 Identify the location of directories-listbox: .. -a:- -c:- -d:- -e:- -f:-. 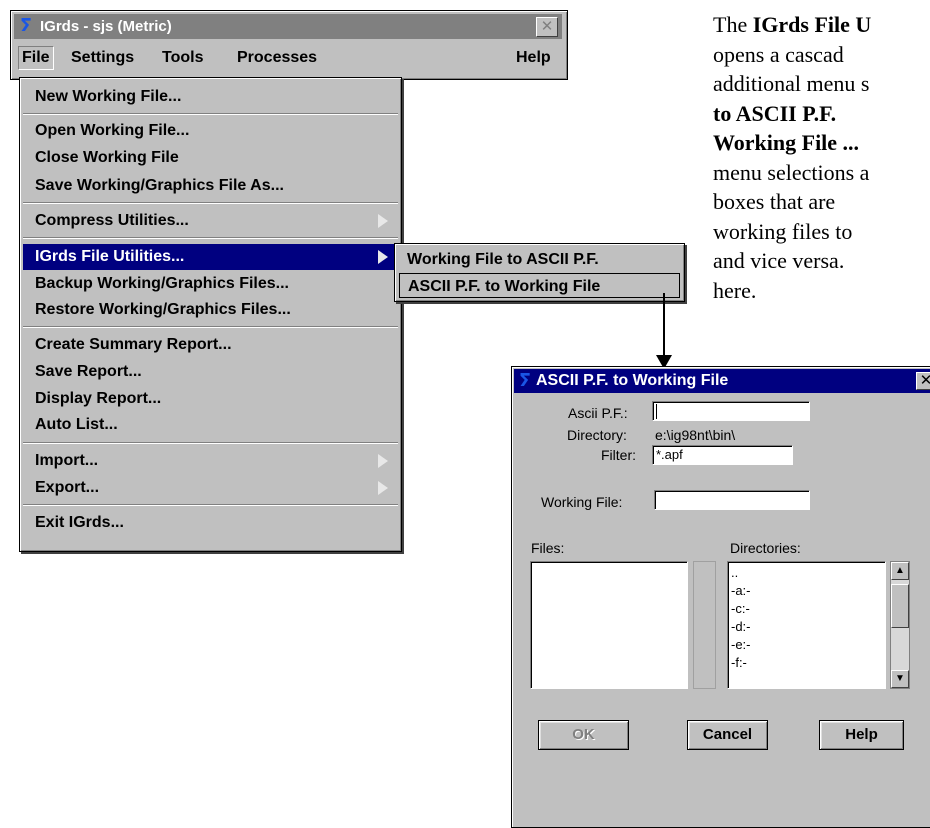
(806, 625).